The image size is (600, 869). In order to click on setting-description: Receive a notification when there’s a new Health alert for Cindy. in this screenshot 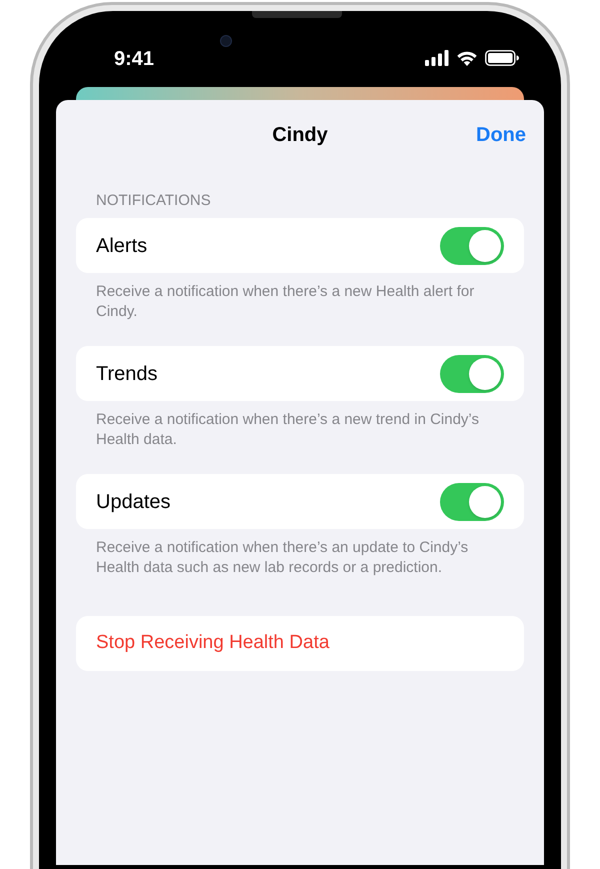, I will do `click(285, 302)`.